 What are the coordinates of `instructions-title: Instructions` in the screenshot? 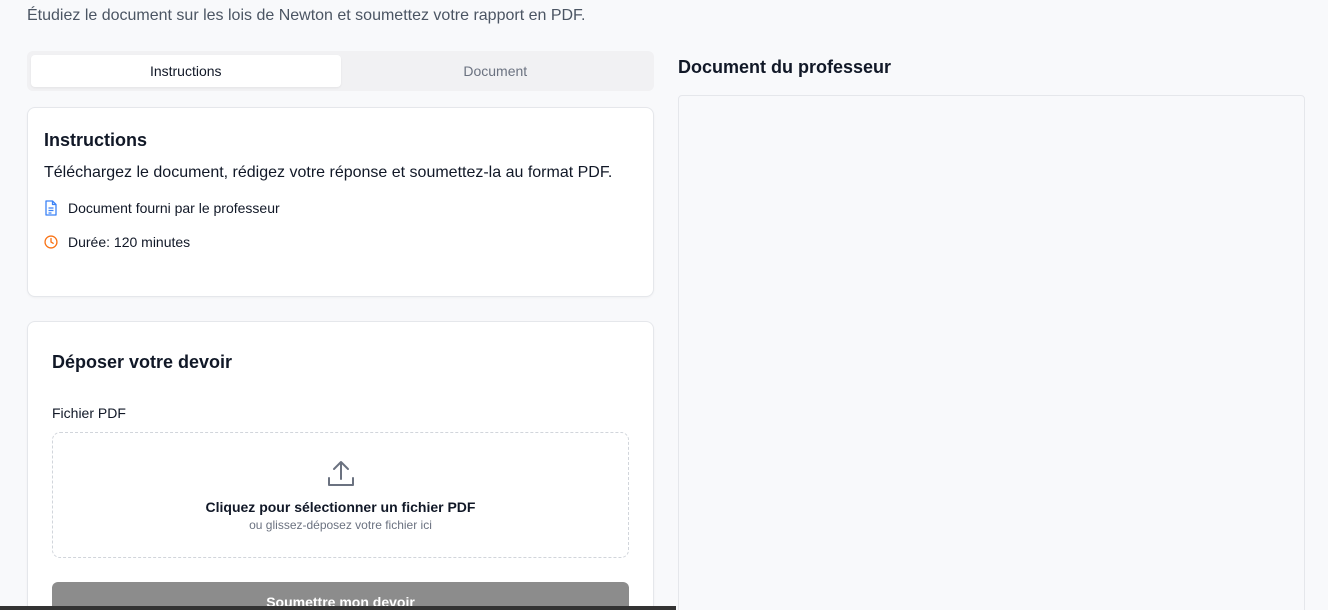 It's located at (96, 140).